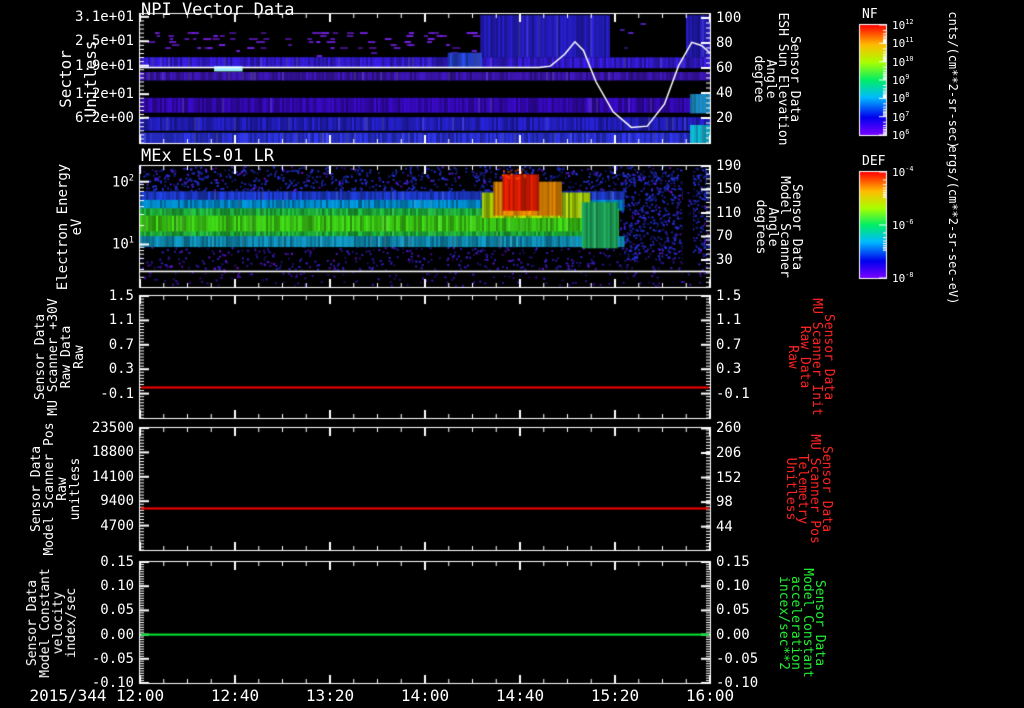  Describe the element at coordinates (901, 116) in the screenshot. I see `colorbar-tick-label: 107` at that location.